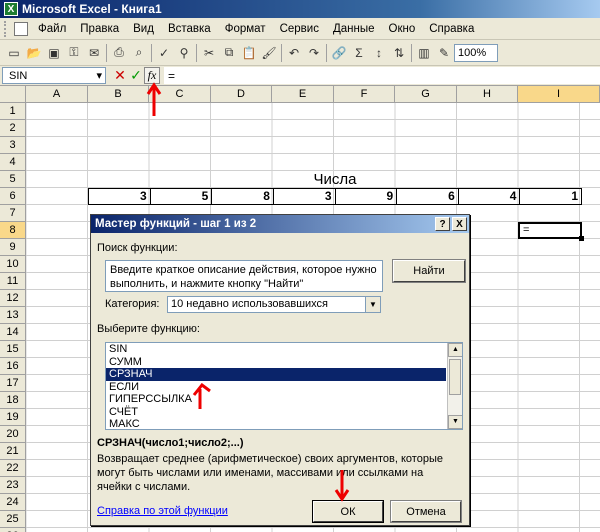  What do you see at coordinates (276, 412) in the screenshot?
I see `function-item: СЧЁТ` at bounding box center [276, 412].